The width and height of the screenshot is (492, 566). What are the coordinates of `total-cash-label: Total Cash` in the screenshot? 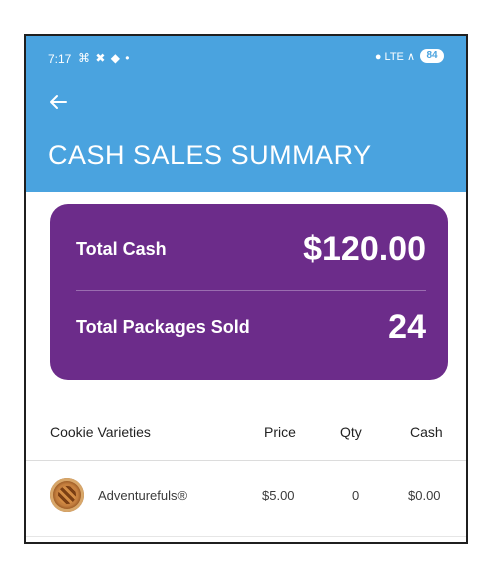 It's located at (121, 248).